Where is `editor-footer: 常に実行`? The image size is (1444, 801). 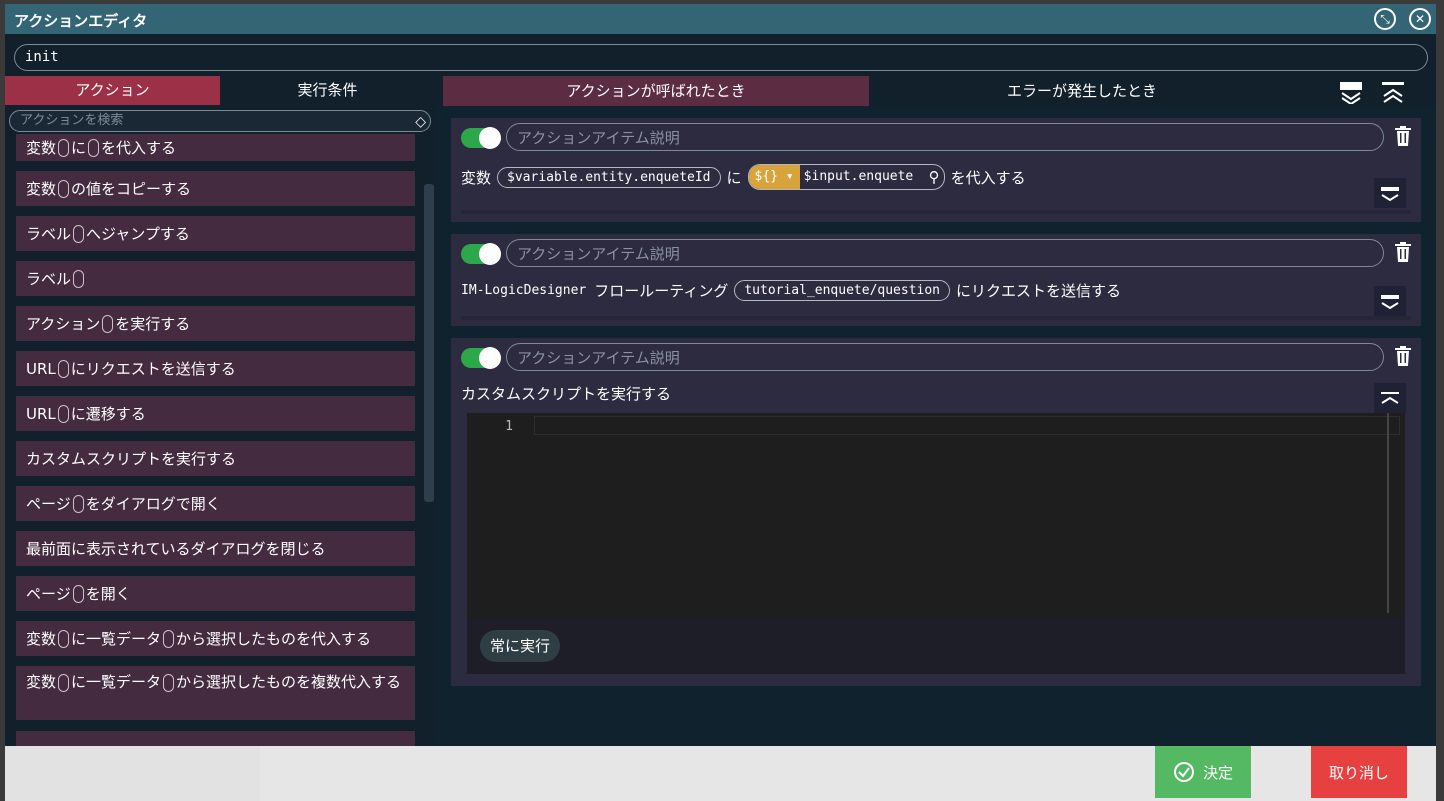 editor-footer: 常に実行 is located at coordinates (936, 646).